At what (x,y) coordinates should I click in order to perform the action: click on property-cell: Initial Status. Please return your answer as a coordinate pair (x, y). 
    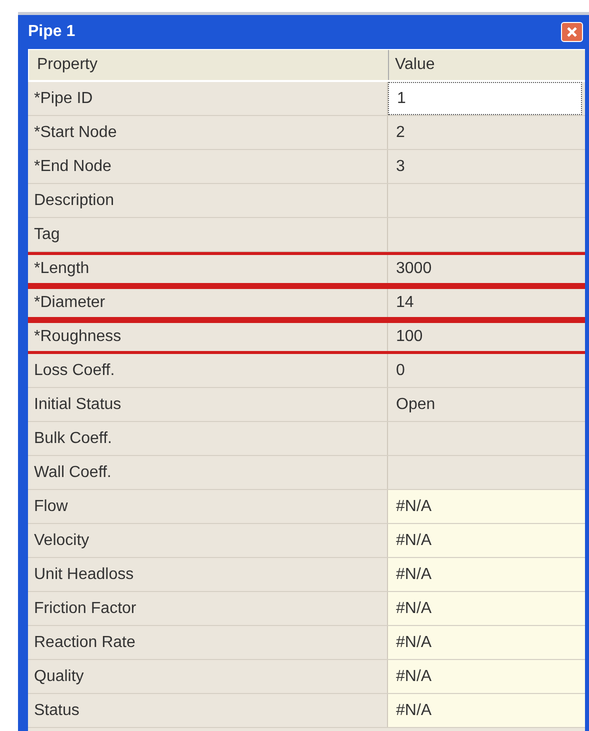
    Looking at the image, I should click on (208, 404).